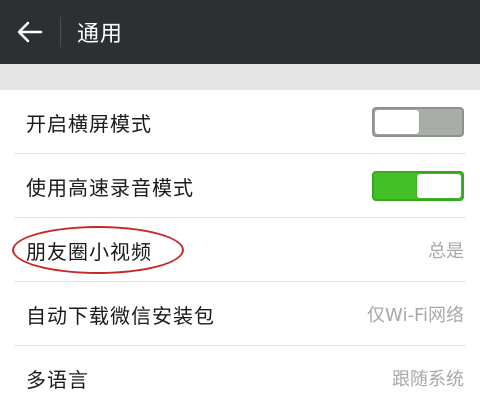 The width and height of the screenshot is (480, 410). I want to click on landscape-mode-toggle, so click(418, 122).